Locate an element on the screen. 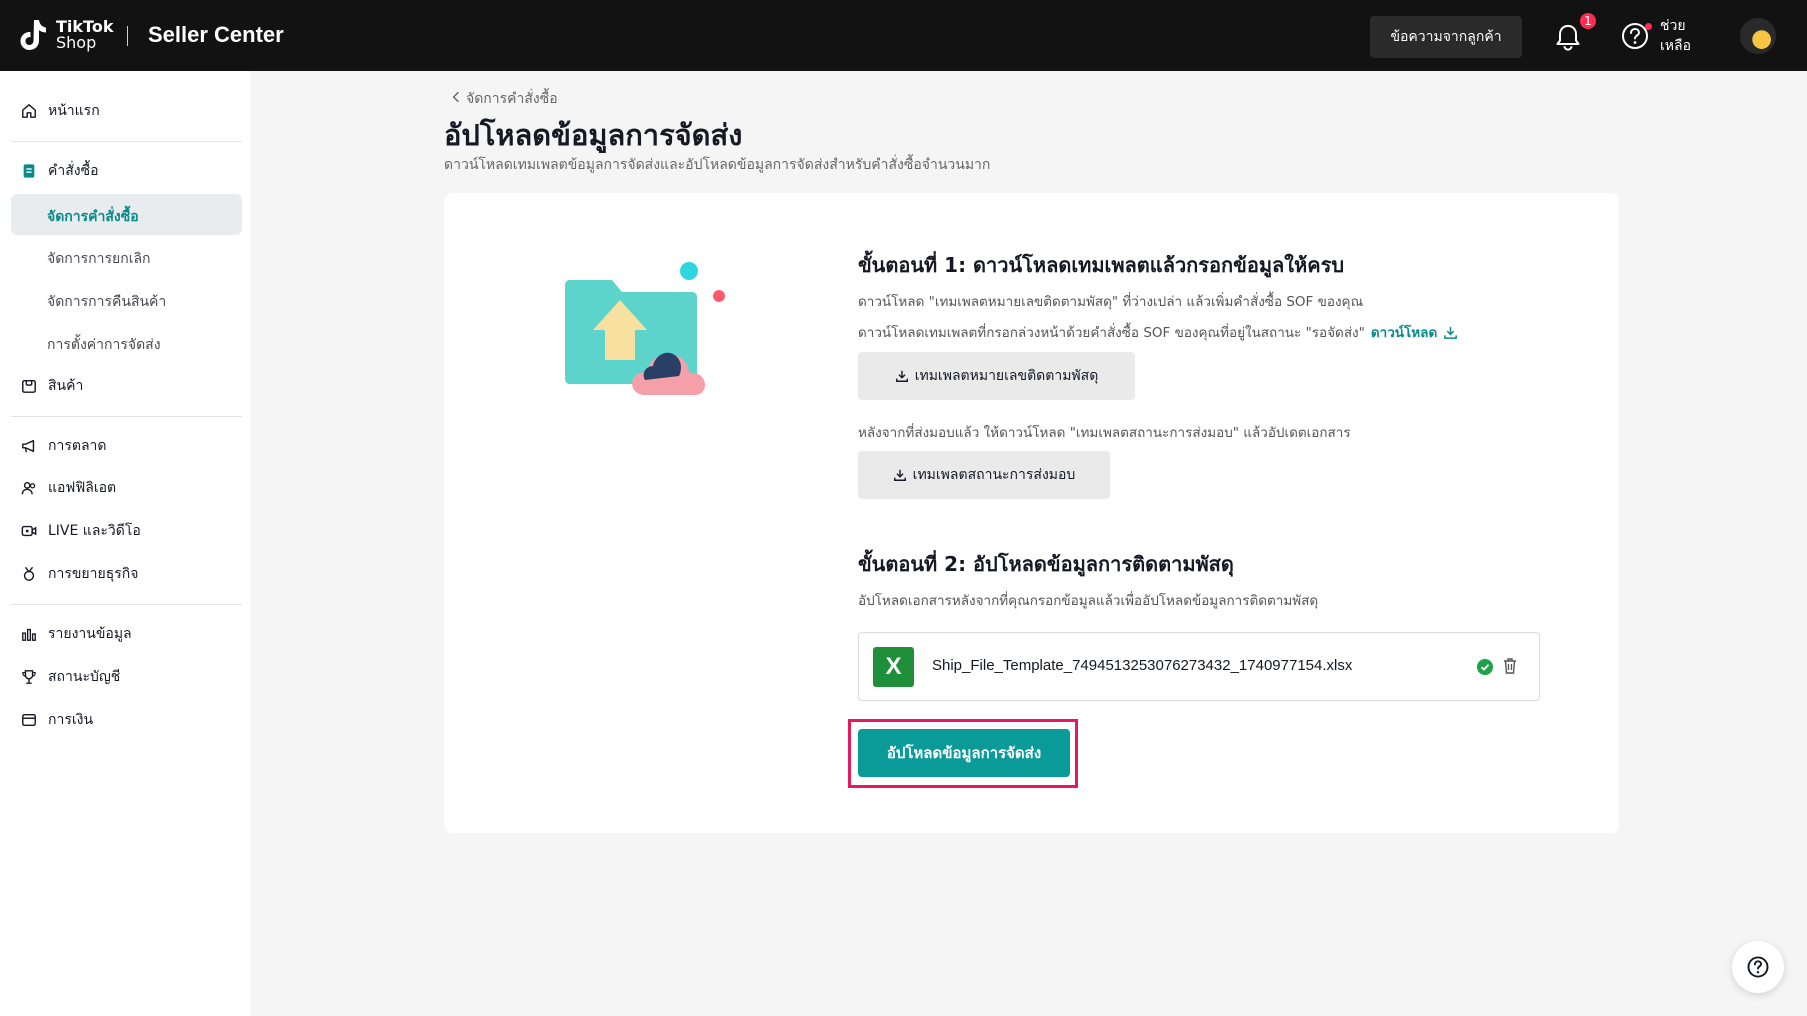 Image resolution: width=1807 pixels, height=1016 pixels. brand-line2: Shop is located at coordinates (76, 42).